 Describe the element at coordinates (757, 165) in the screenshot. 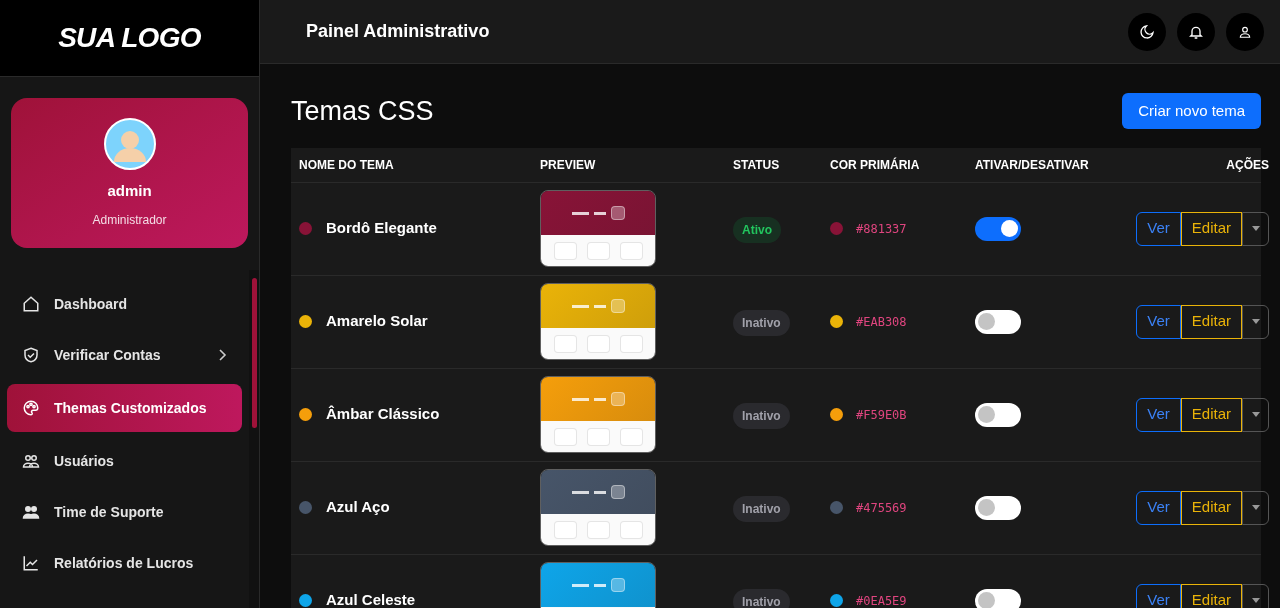

I see `column-header: STATUS` at that location.